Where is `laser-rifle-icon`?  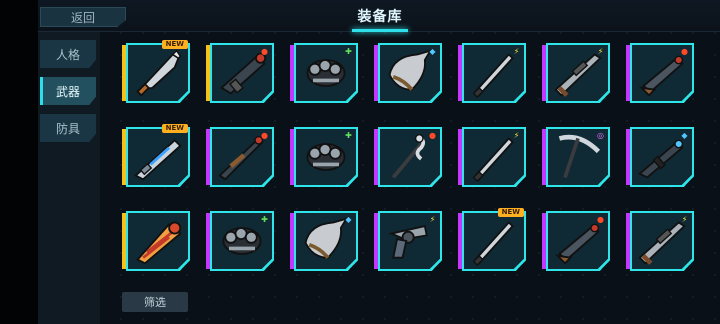
laser-rifle-icon is located at coordinates (158, 160).